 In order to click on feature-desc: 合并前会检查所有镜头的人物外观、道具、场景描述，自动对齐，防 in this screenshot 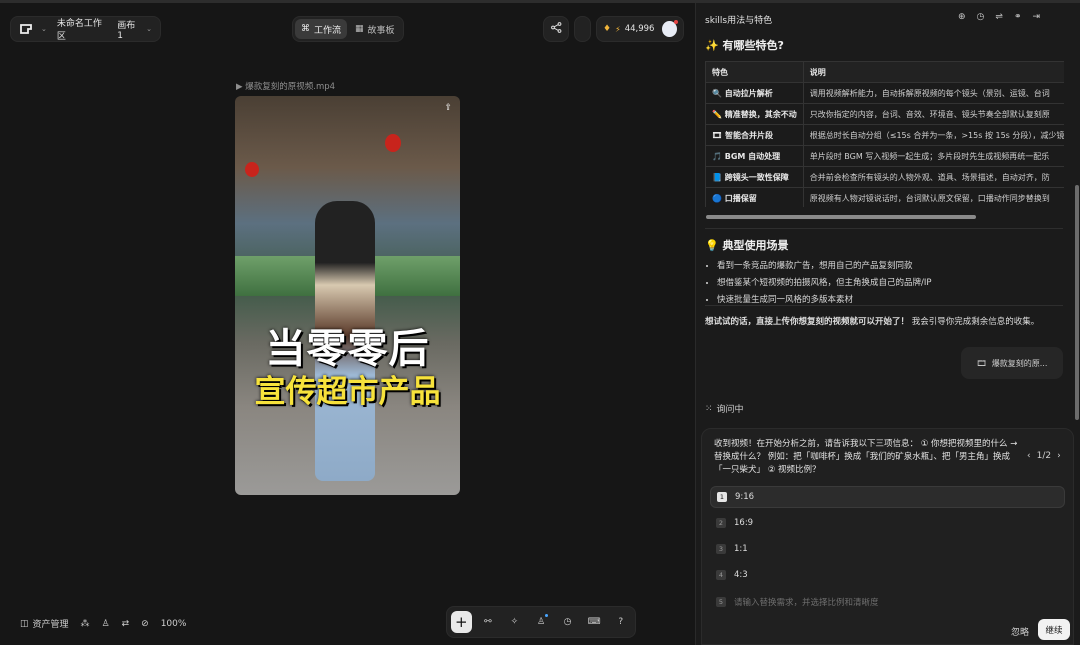, I will do `click(933, 177)`.